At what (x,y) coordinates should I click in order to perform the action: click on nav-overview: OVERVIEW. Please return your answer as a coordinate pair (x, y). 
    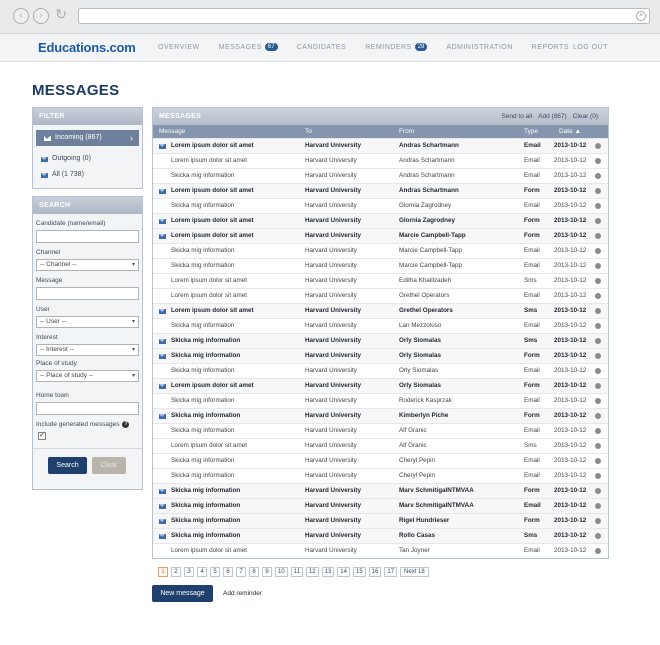
    Looking at the image, I should click on (179, 47).